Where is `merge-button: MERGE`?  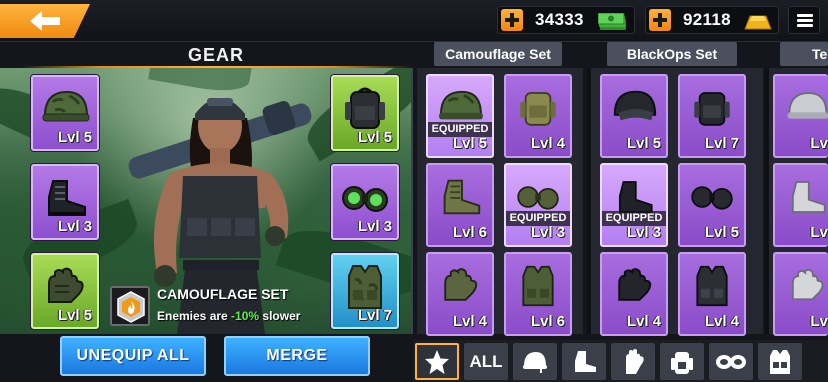
merge-button: MERGE is located at coordinates (297, 356).